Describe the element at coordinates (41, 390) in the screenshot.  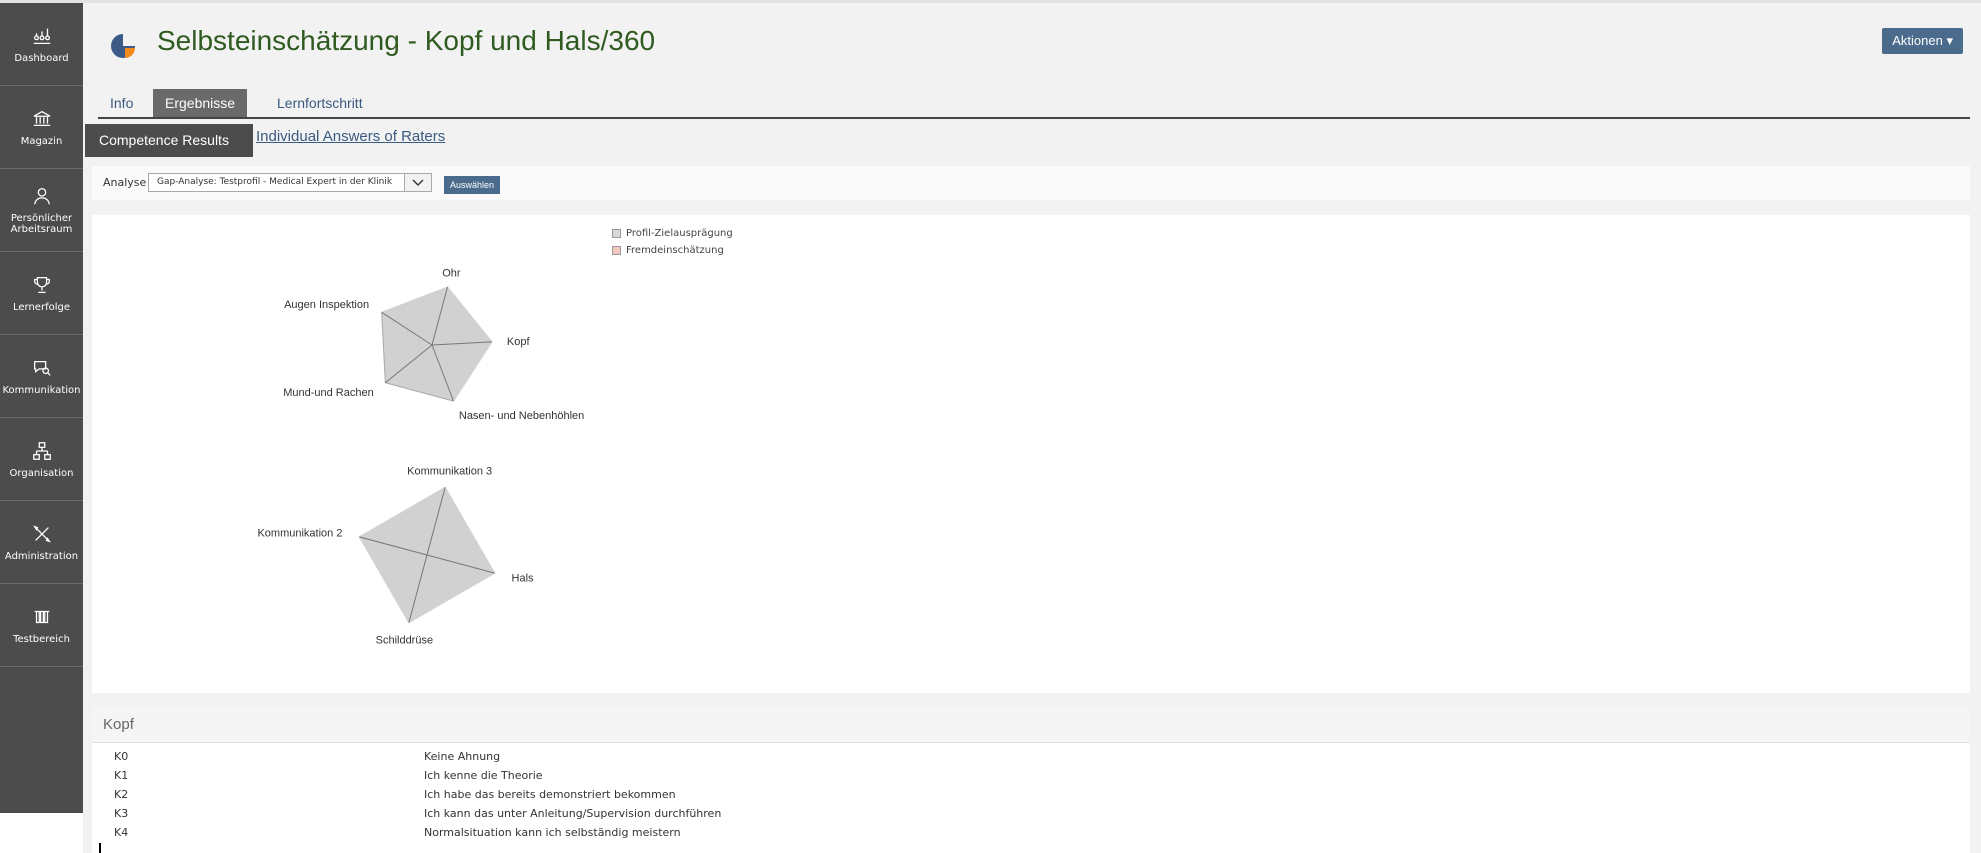
I see `sidebar-item-label: Kommunikation` at that location.